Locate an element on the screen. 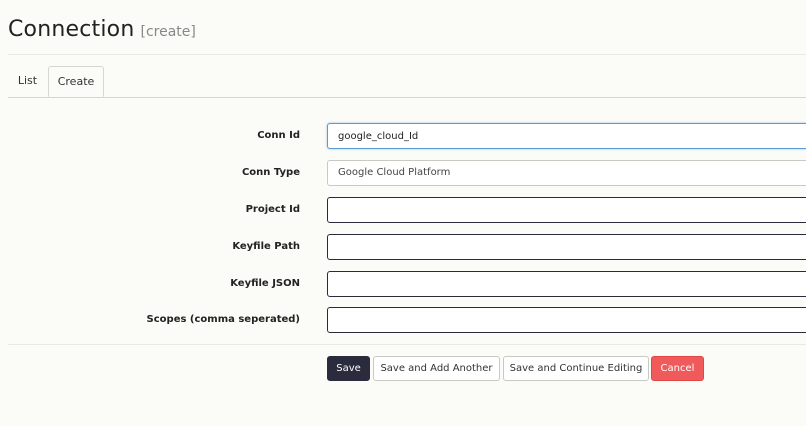 The image size is (806, 426). scopes-label: Scopes (comma seperated) is located at coordinates (223, 319).